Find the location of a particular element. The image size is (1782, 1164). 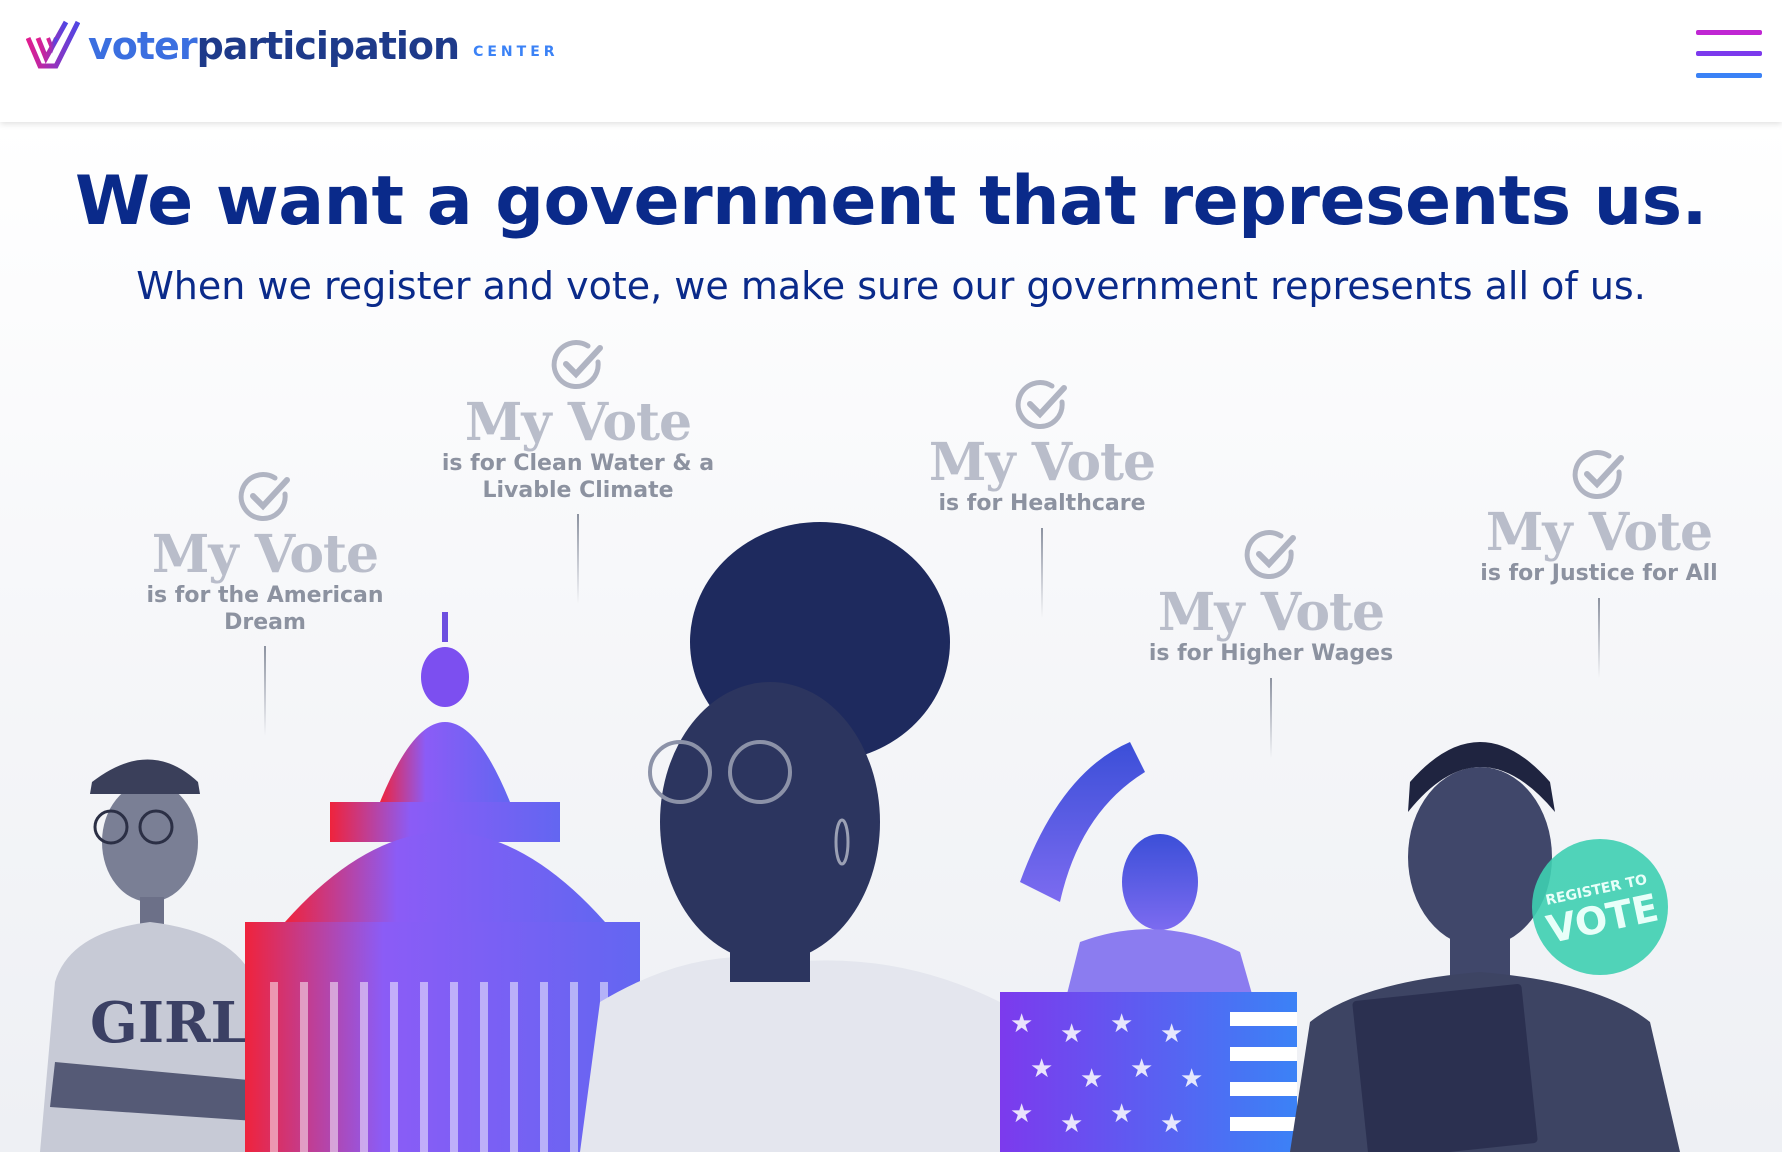

vote-caption: is for Higher Wages is located at coordinates (1271, 654).